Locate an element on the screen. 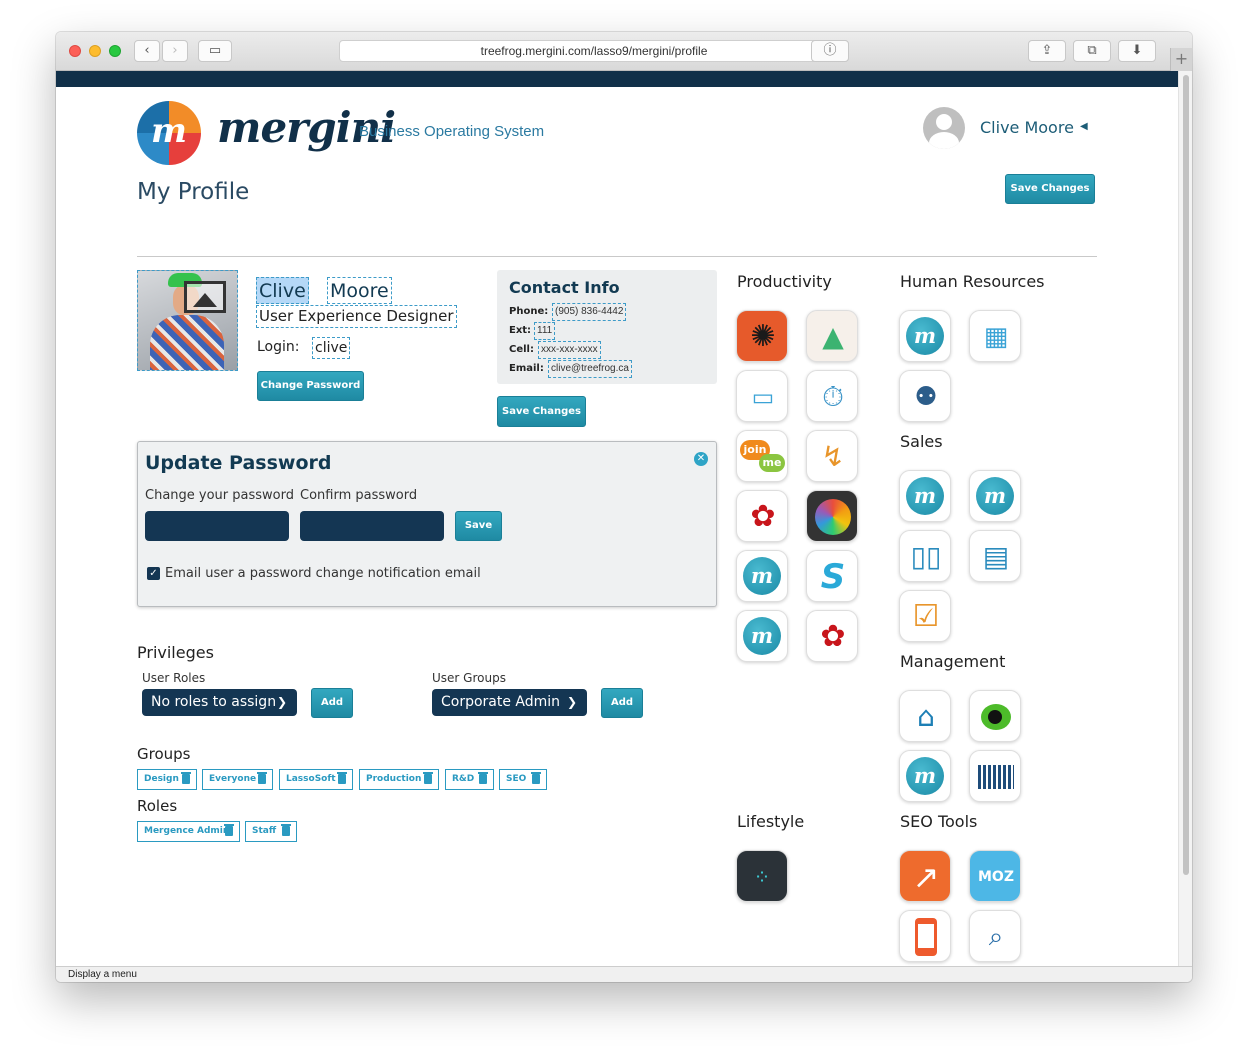 The width and height of the screenshot is (1248, 1062). user-roles-select: No roles to assign ❯ is located at coordinates (219, 702).